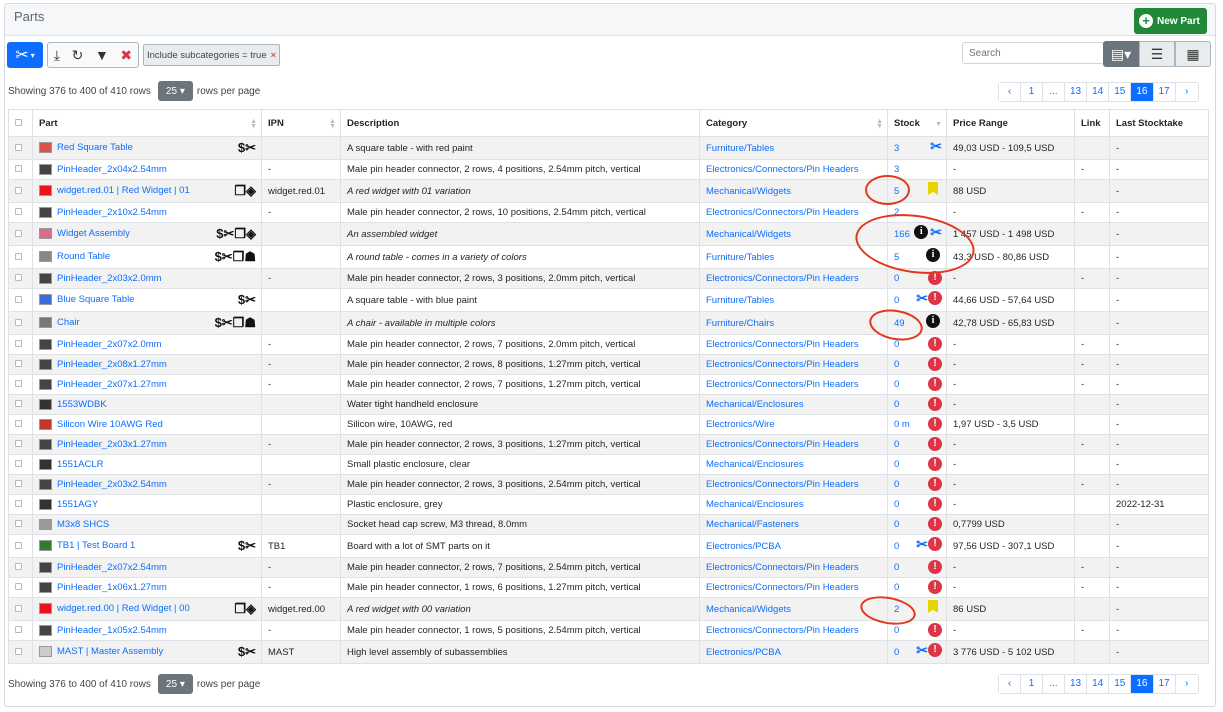 This screenshot has height=712, width=1223. Describe the element at coordinates (301, 123) in the screenshot. I see `col-ipn: IPN ▲ ▼` at that location.